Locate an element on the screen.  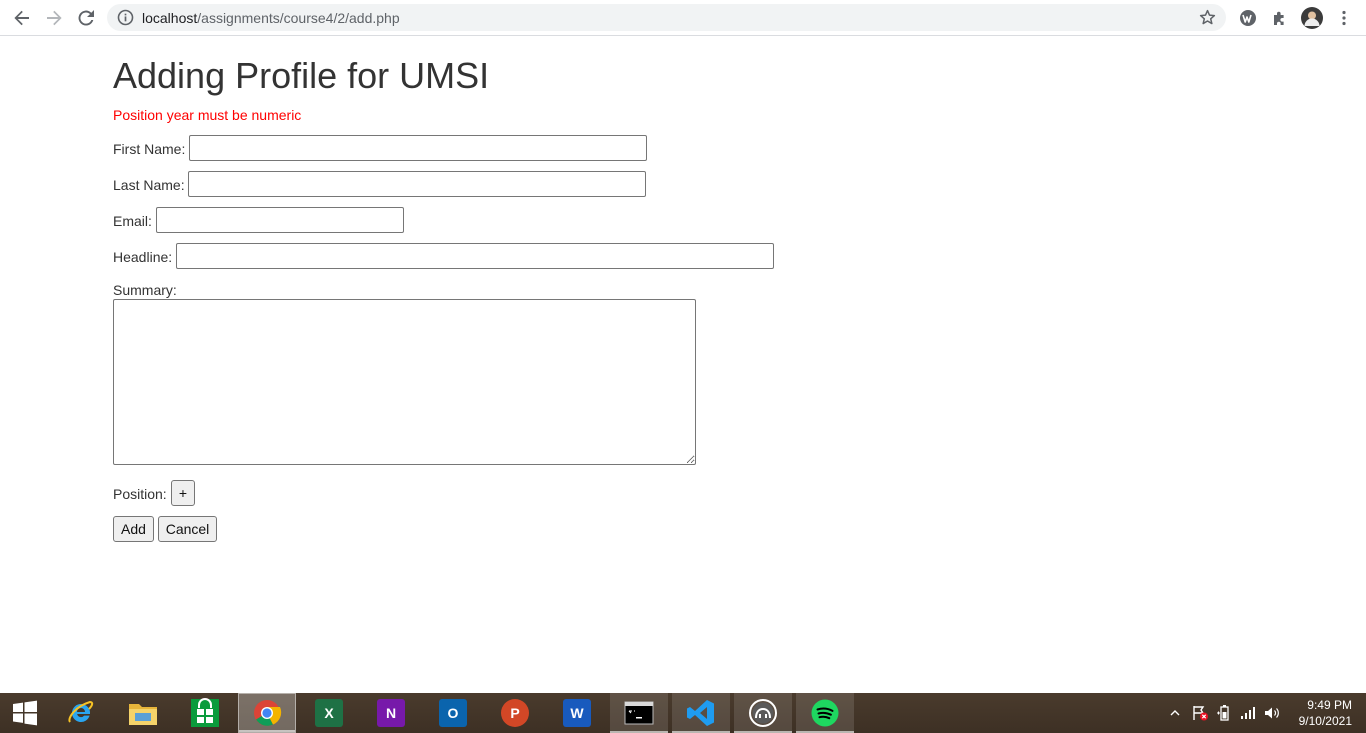
tray-volume is located at coordinates (1272, 713).